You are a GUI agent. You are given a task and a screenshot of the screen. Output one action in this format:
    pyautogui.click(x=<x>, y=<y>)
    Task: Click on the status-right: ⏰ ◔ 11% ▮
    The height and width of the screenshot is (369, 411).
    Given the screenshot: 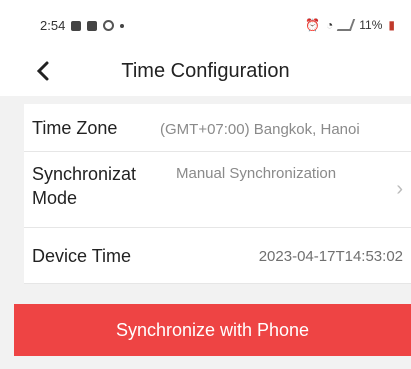 What is the action you would take?
    pyautogui.click(x=350, y=25)
    